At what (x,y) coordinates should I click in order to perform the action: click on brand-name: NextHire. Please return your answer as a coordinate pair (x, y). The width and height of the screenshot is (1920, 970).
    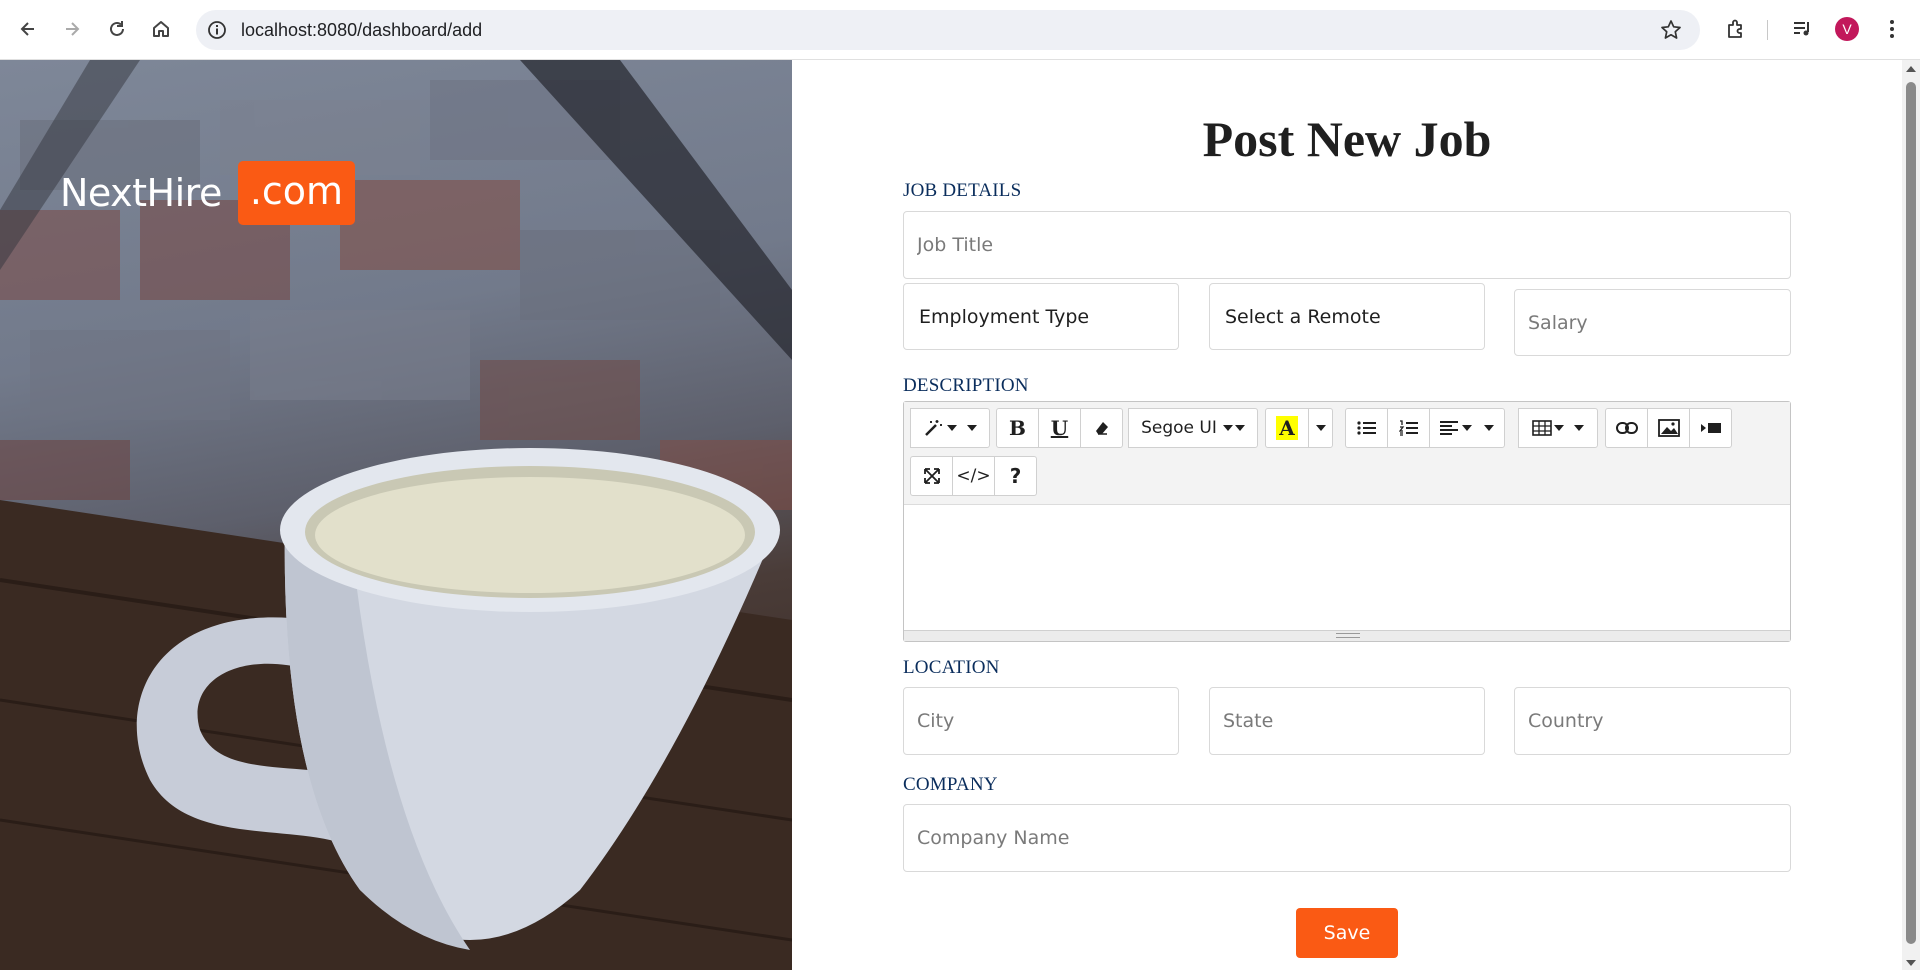
    Looking at the image, I should click on (141, 193).